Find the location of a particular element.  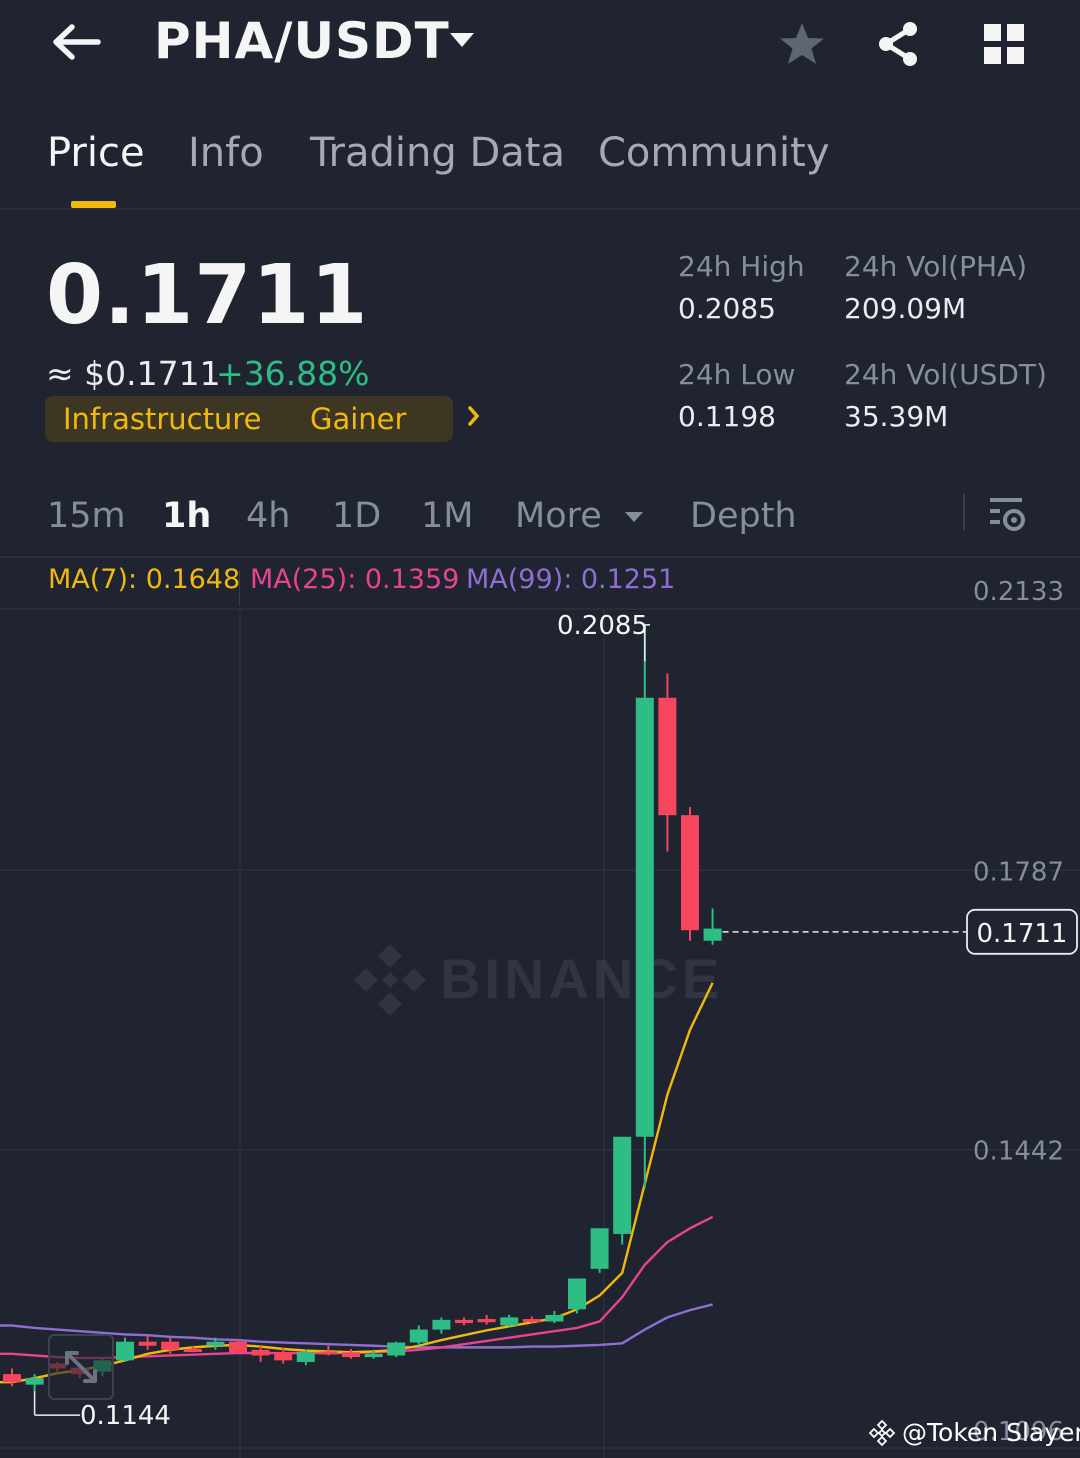

interval-4h: 4h is located at coordinates (268, 516).